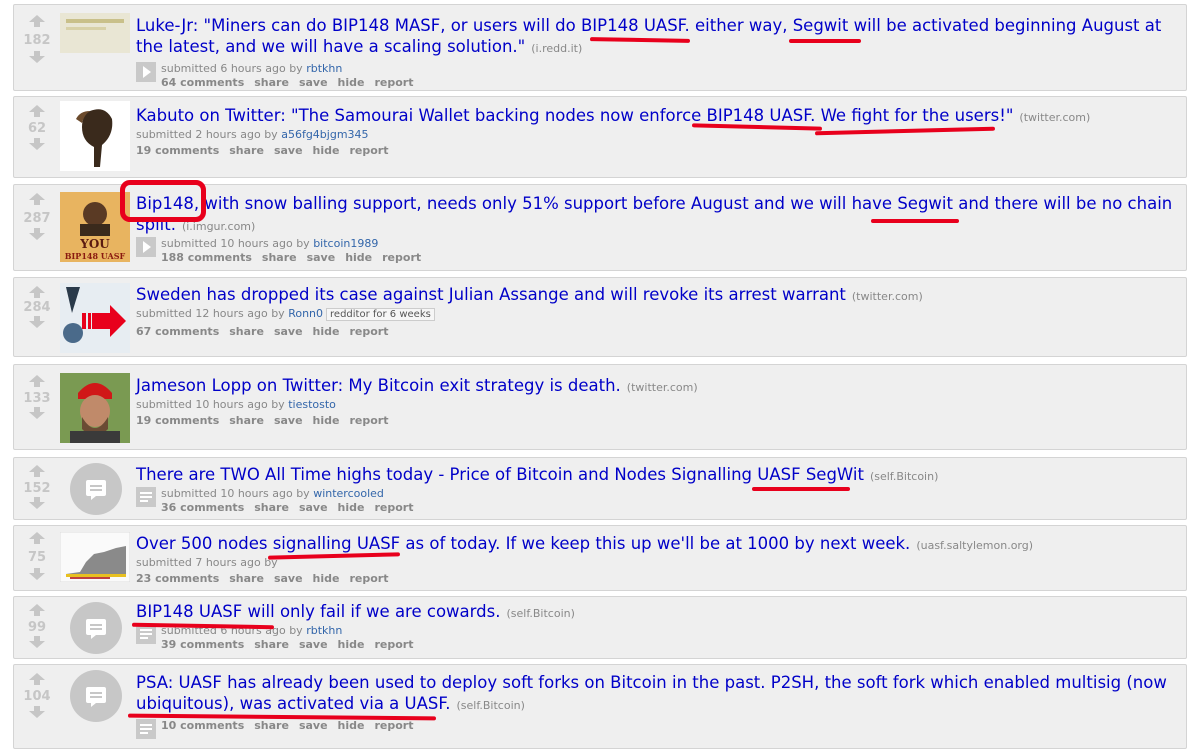 This screenshot has height=753, width=1200. What do you see at coordinates (324, 134) in the screenshot?
I see `author-link: a56fg4bjgm345` at bounding box center [324, 134].